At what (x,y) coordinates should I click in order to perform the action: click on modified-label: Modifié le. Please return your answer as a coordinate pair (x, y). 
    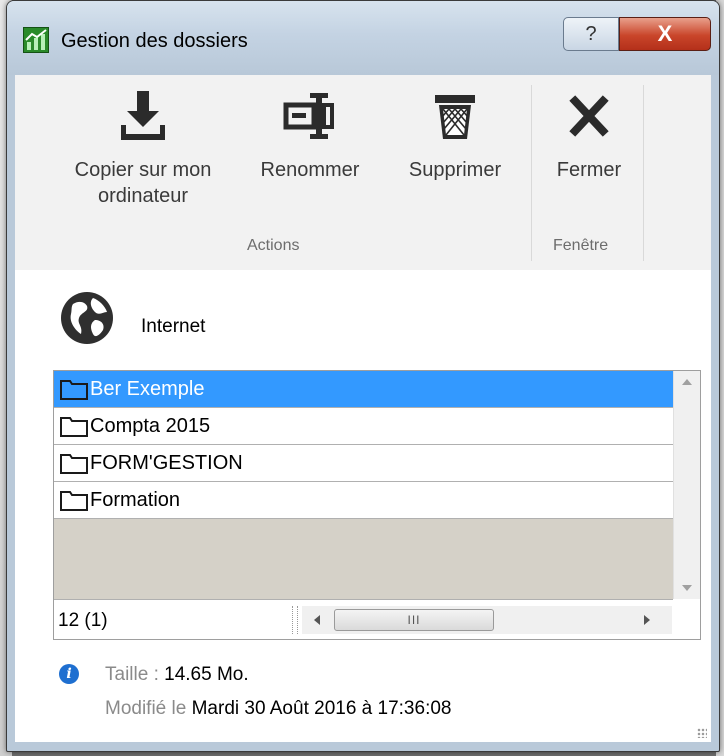
    Looking at the image, I should click on (146, 708).